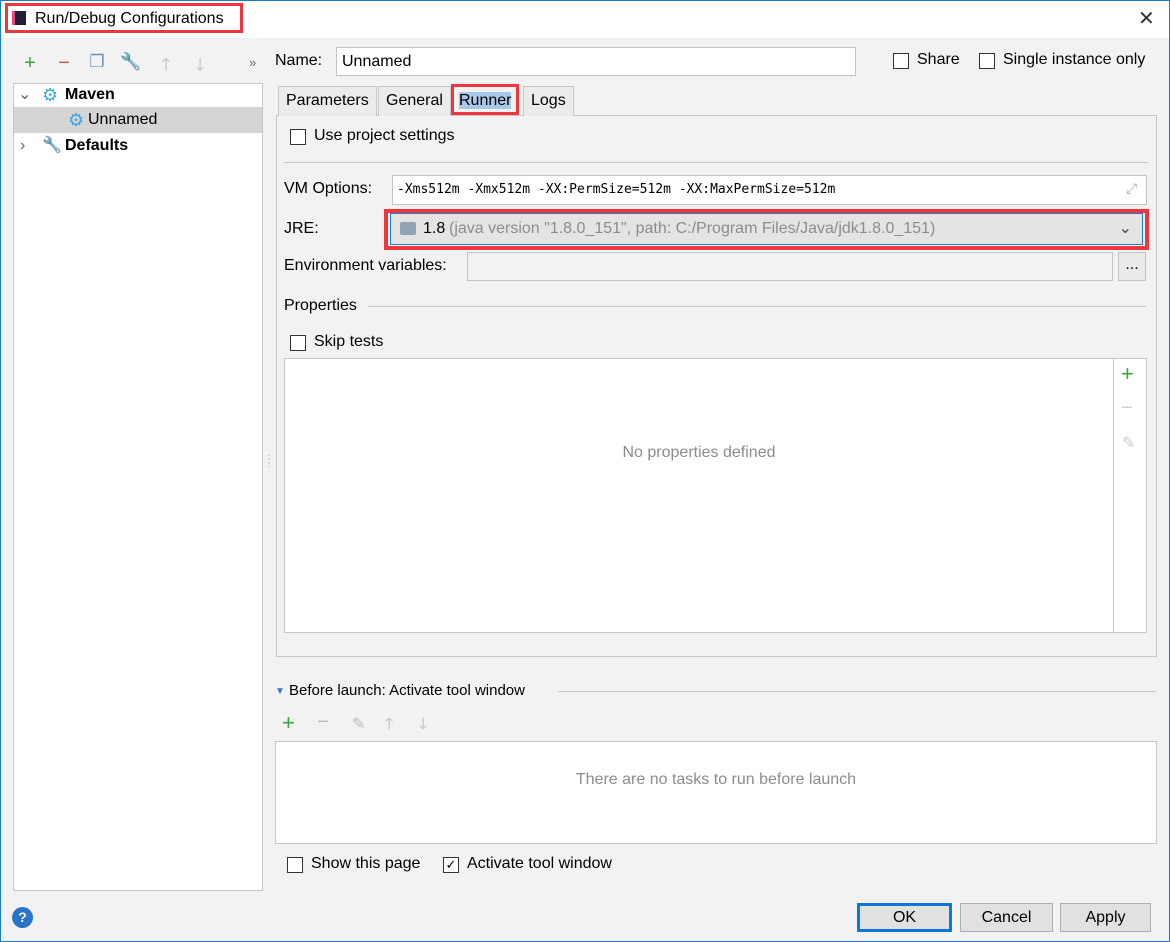 This screenshot has height=942, width=1170. What do you see at coordinates (407, 690) in the screenshot?
I see `before-launch-label: Before launch: Activate tool window` at bounding box center [407, 690].